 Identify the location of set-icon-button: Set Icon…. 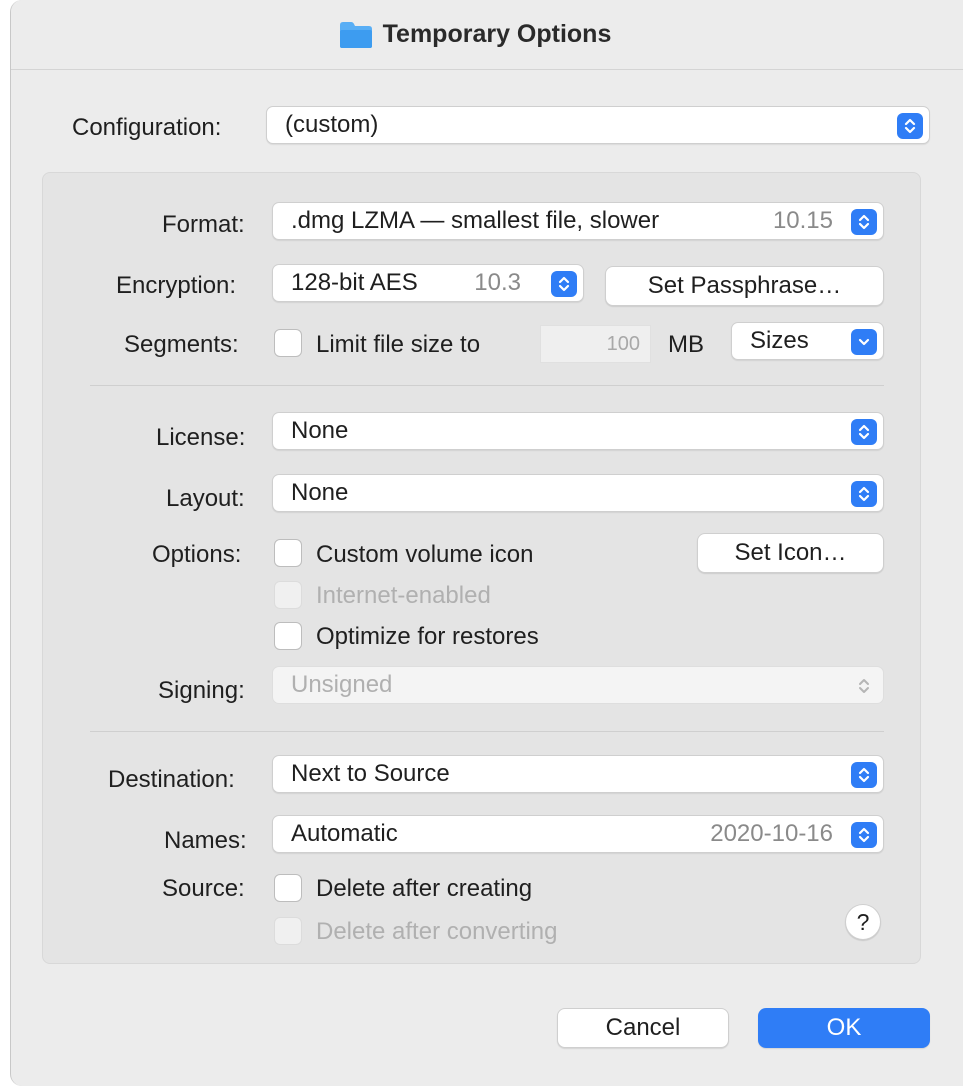
(790, 553).